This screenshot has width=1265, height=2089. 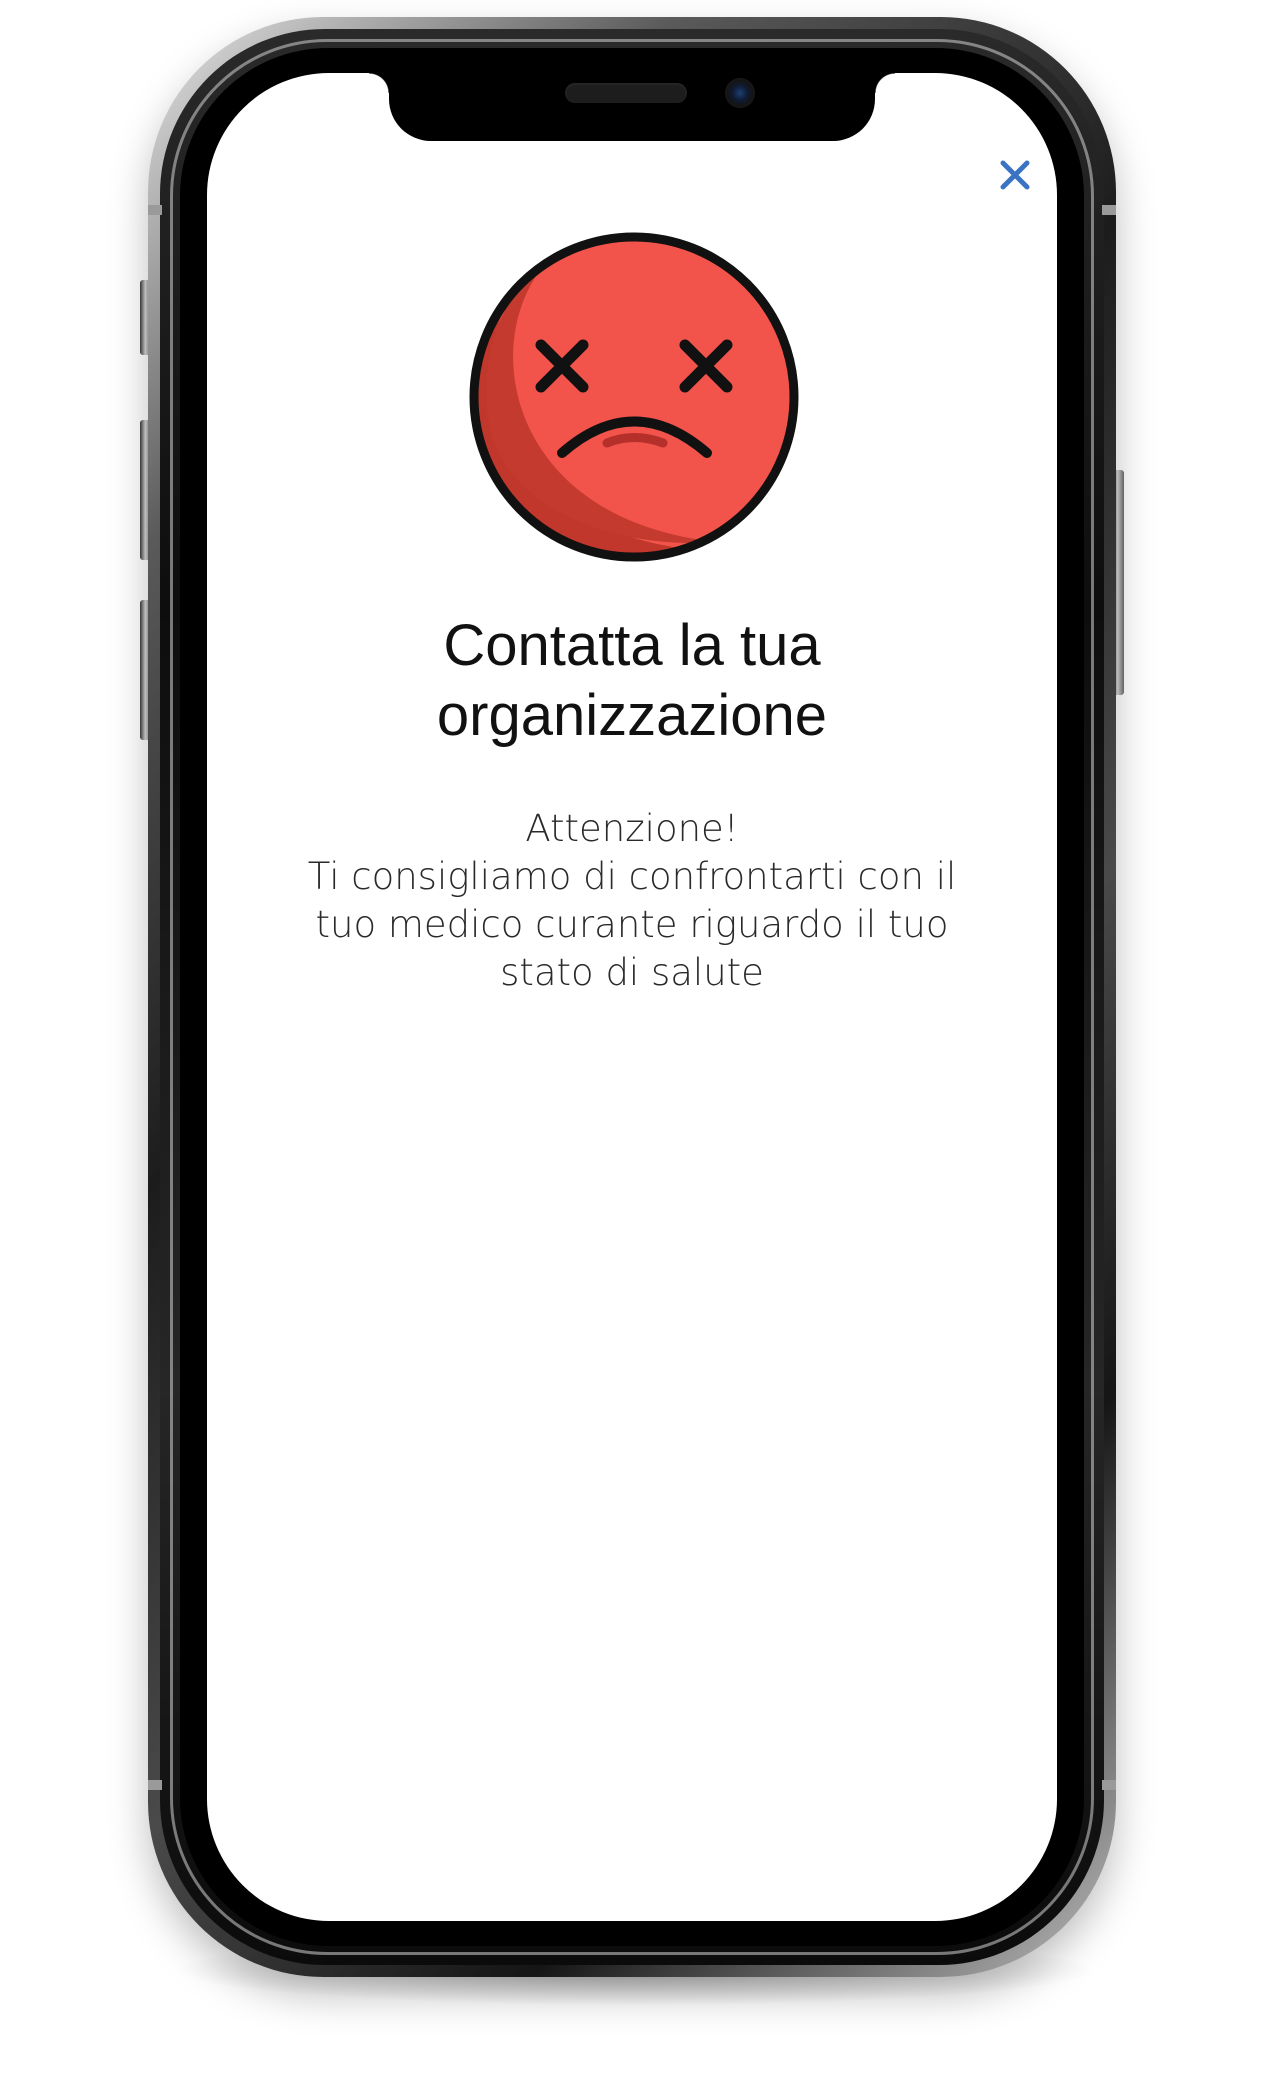 What do you see at coordinates (632, 828) in the screenshot?
I see `message-line: Attenzione!` at bounding box center [632, 828].